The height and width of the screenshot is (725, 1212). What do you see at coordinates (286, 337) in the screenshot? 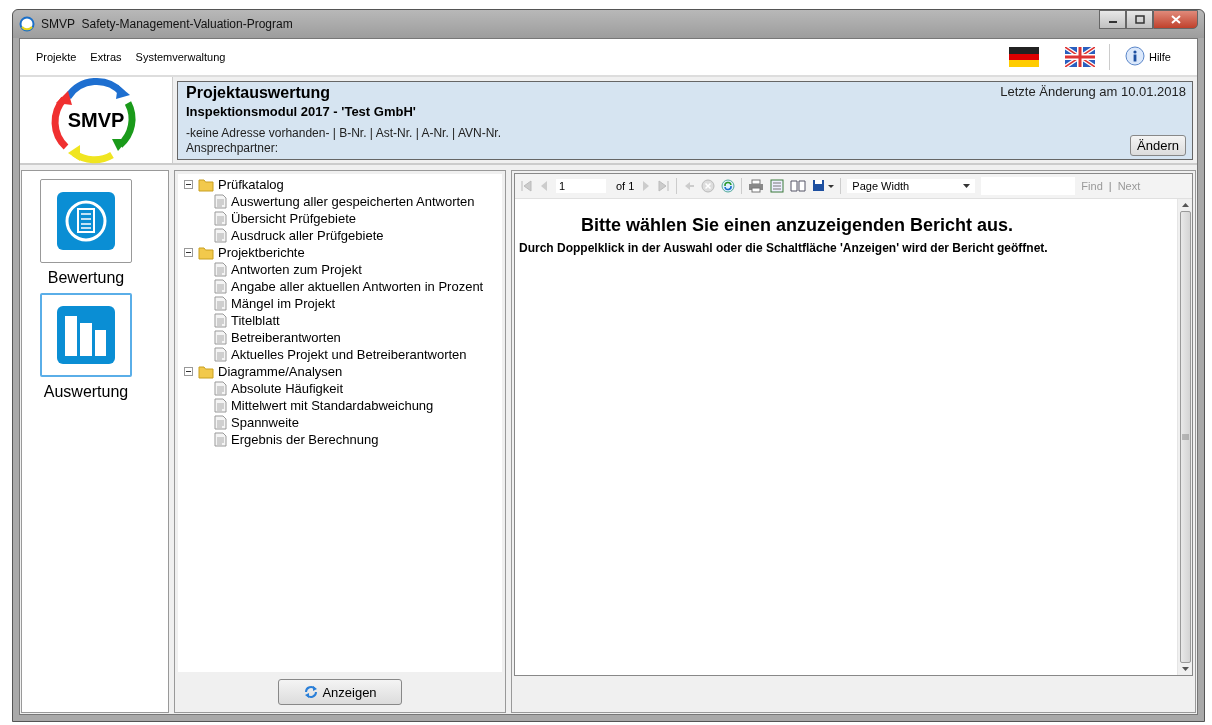
I see `tree-item: Betreiberantworten` at bounding box center [286, 337].